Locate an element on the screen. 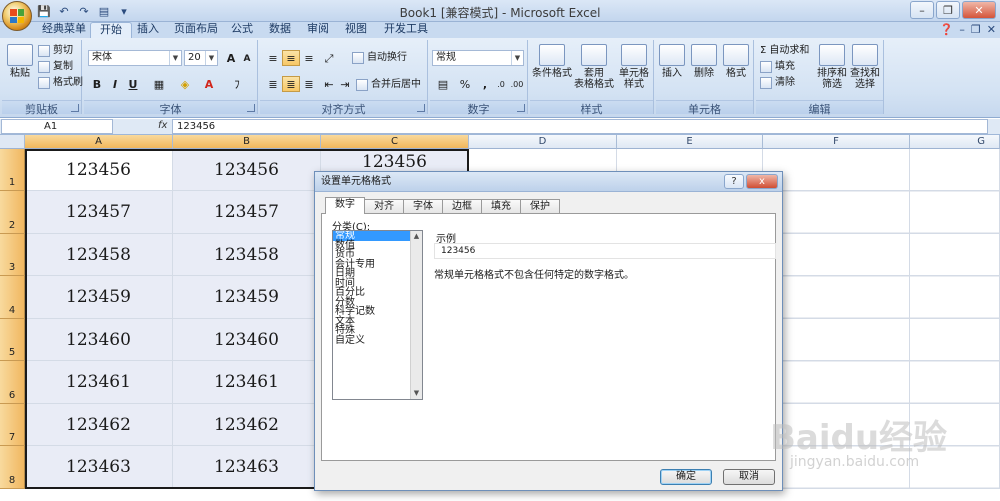  fill-color-icon: ◈ is located at coordinates (185, 84).